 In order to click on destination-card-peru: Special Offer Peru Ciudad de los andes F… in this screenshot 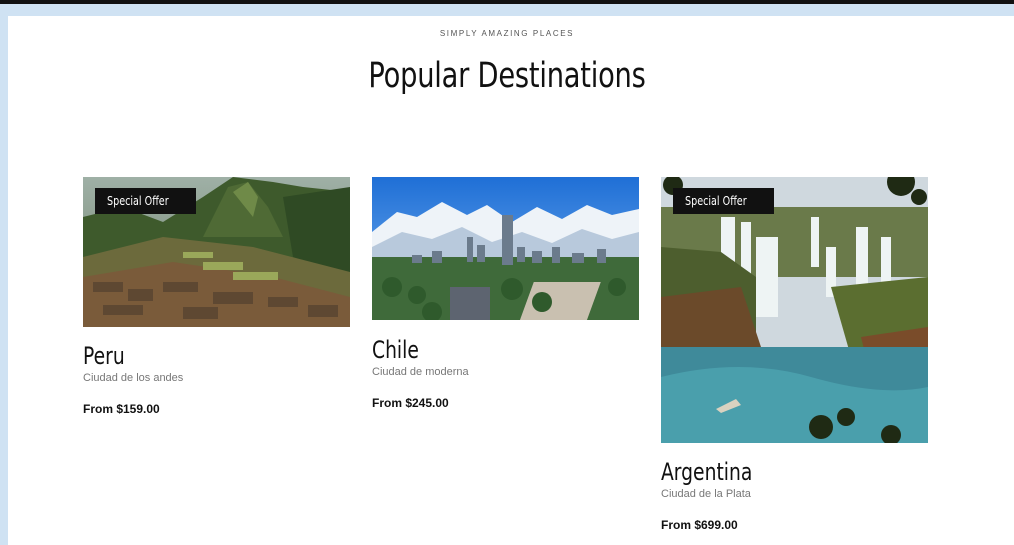, I will do `click(216, 302)`.